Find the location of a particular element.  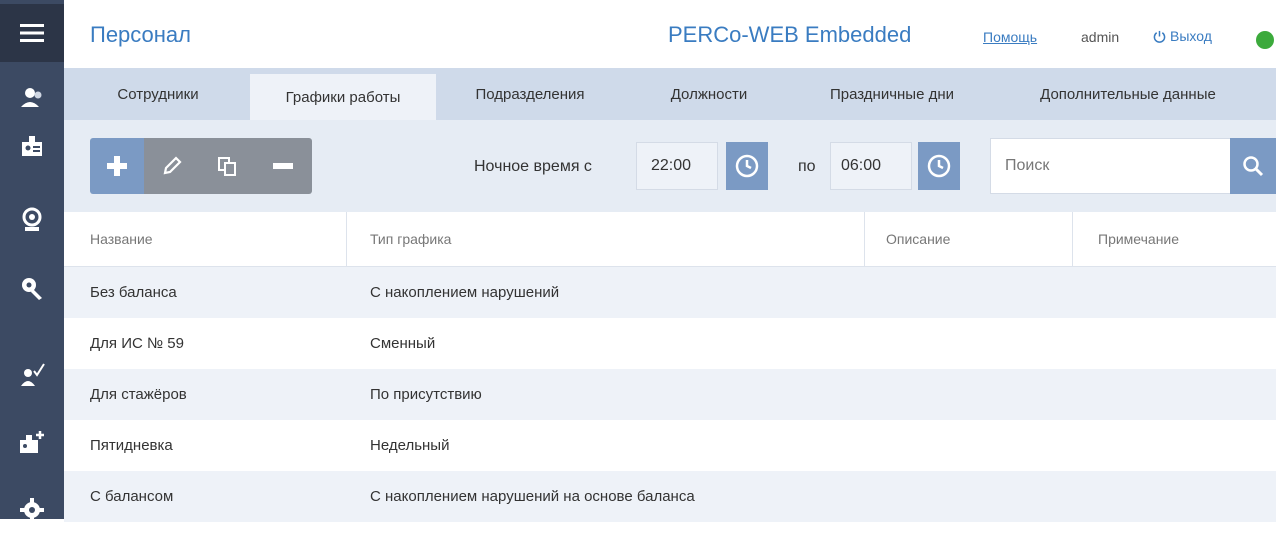

sidebar-item-id-card is located at coordinates (32, 146).